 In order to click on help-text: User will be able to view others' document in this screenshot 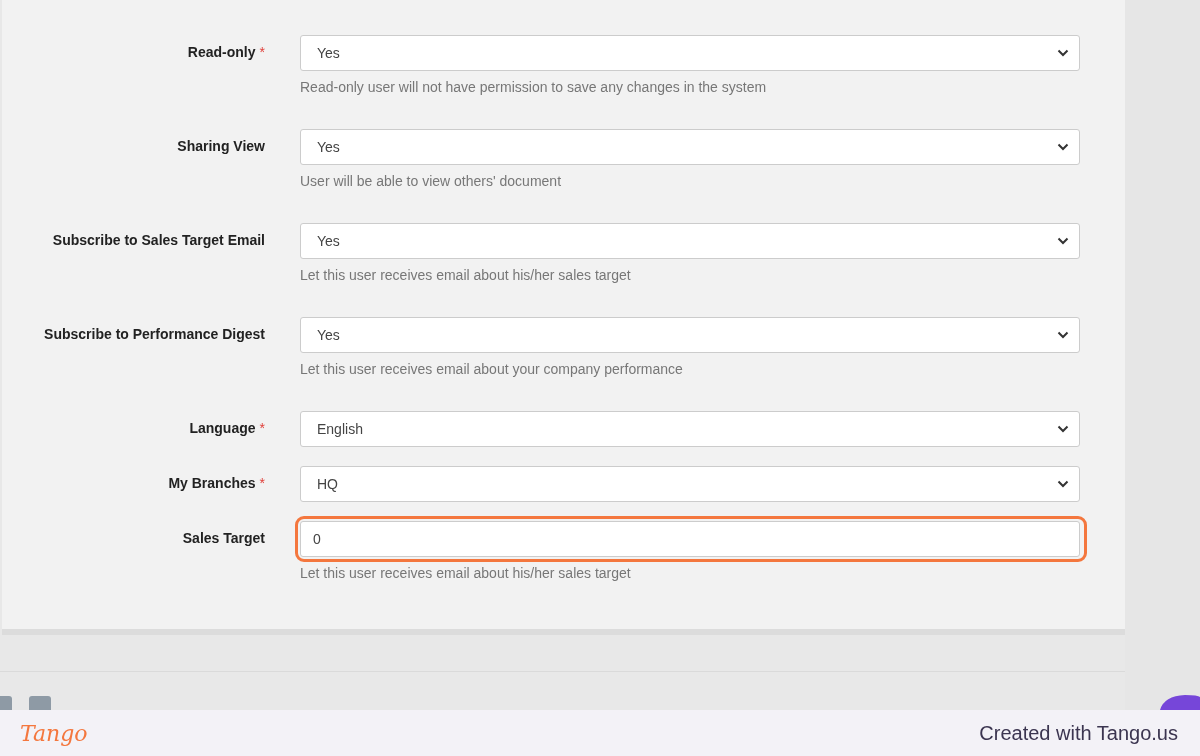, I will do `click(431, 181)`.